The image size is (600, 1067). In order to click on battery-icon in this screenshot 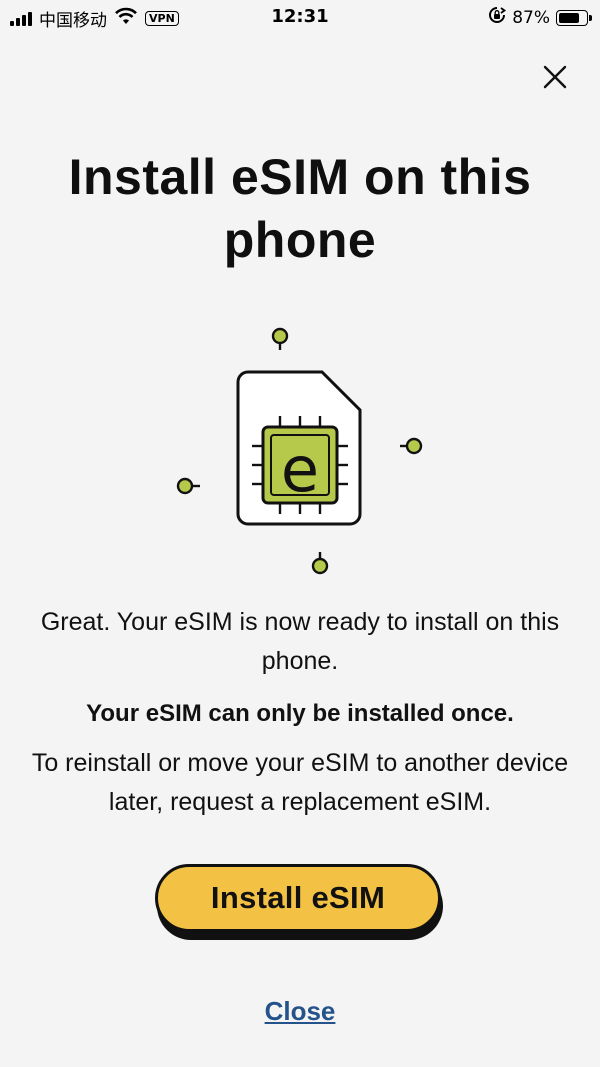, I will do `click(574, 17)`.